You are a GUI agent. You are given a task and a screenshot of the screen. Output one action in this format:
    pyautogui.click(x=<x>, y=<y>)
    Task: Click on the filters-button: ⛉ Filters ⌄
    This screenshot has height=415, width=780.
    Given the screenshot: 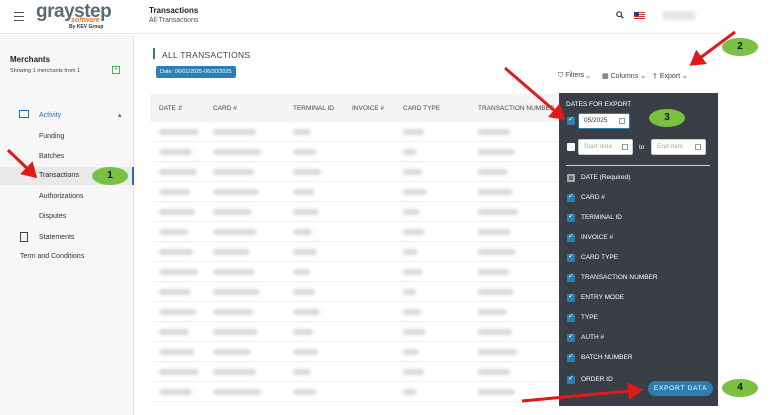 What is the action you would take?
    pyautogui.click(x=574, y=76)
    